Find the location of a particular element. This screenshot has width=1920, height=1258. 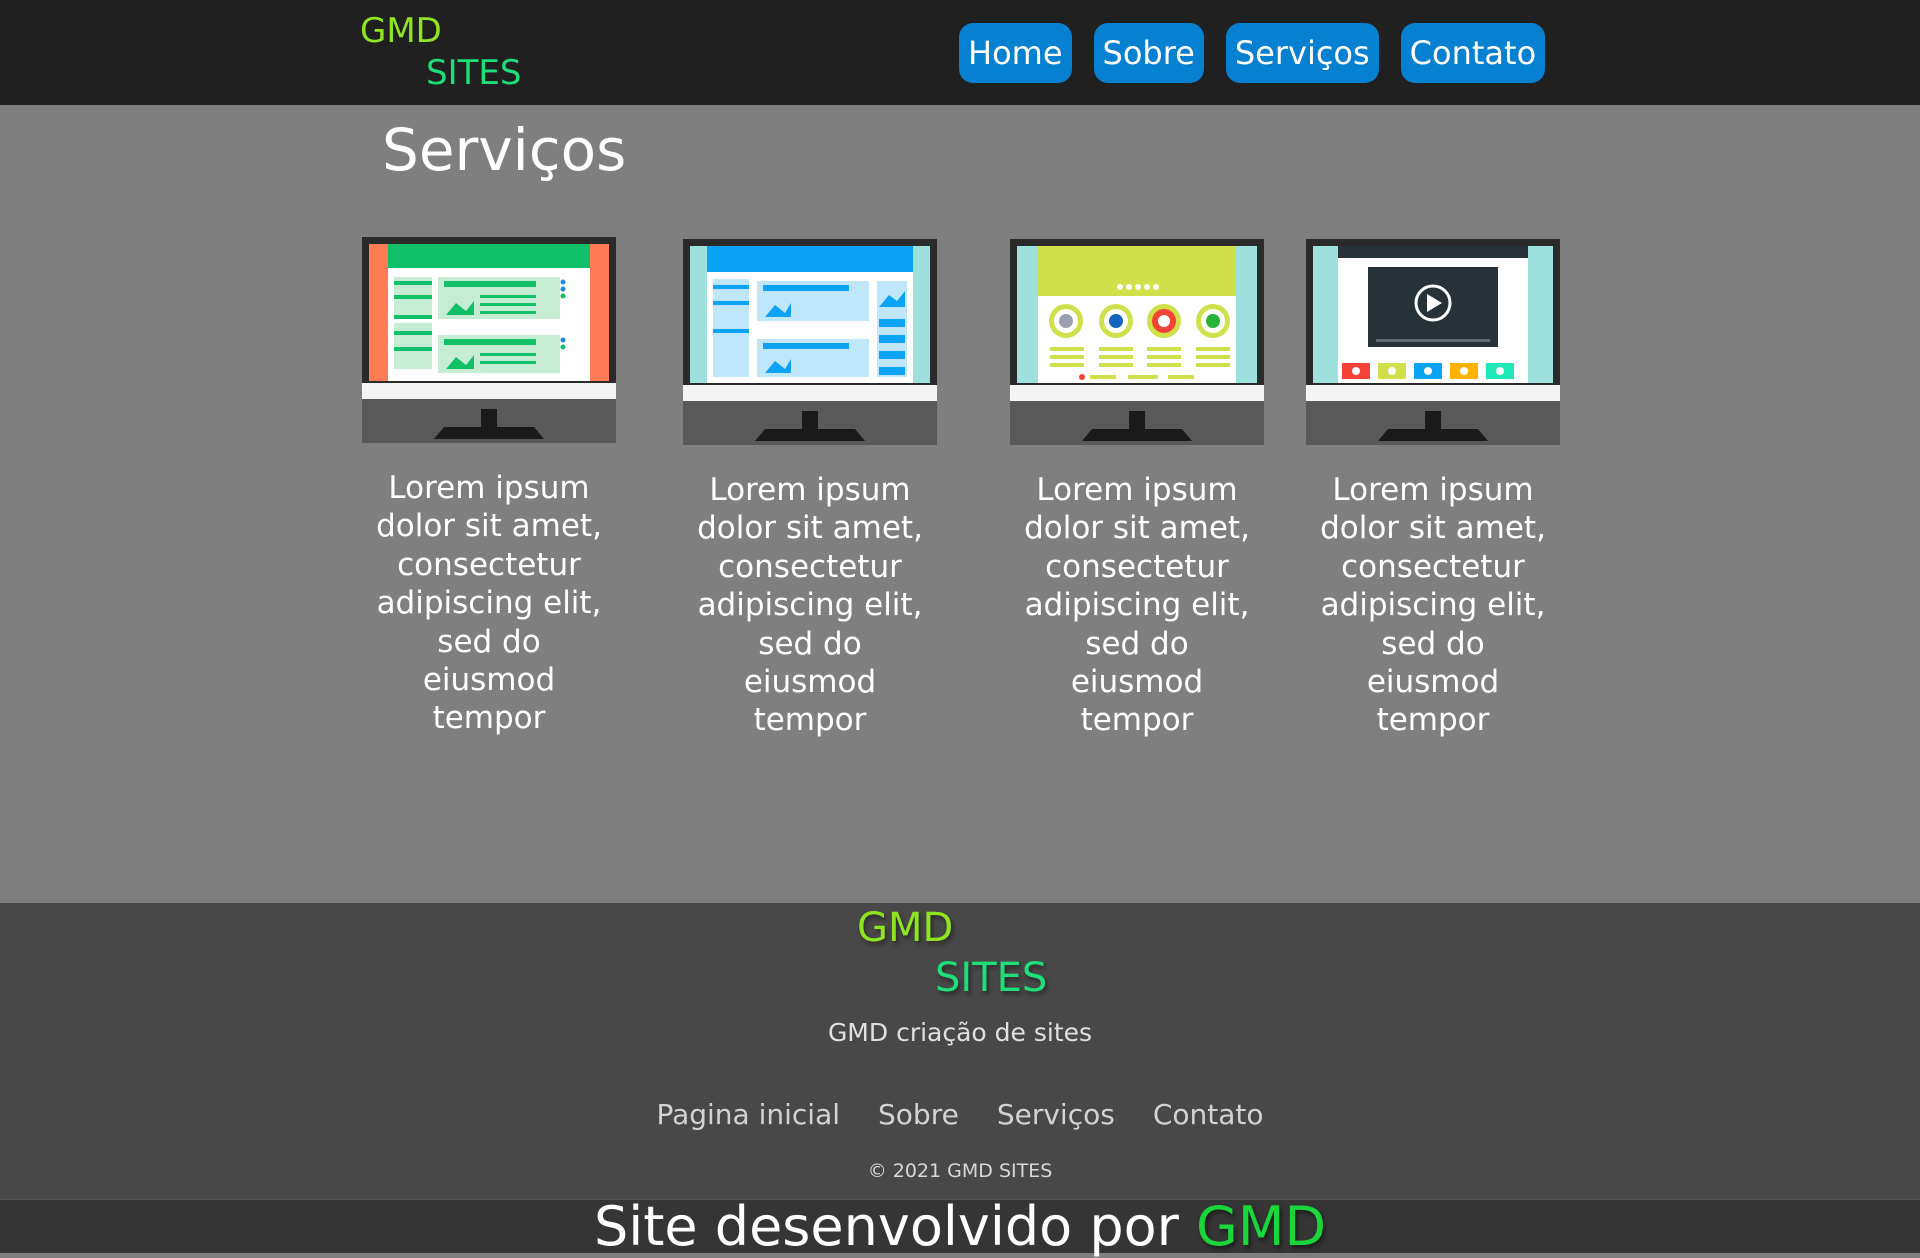

credit-brand: GMD is located at coordinates (1261, 1226).